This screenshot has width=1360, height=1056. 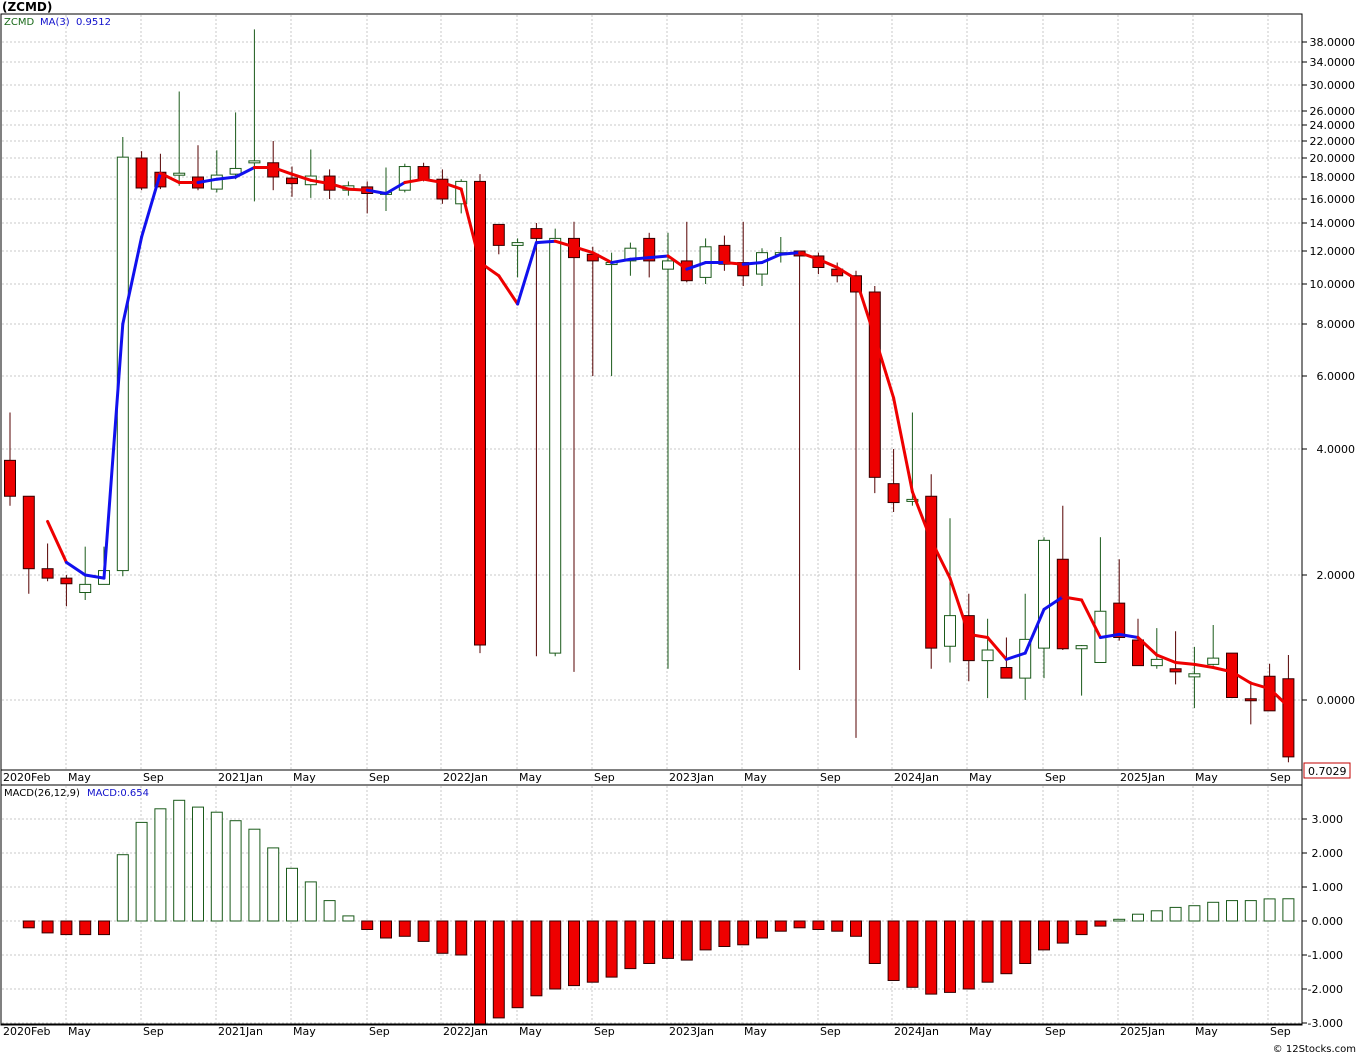 I want to click on macd-x-tick-label: 2023Jan, so click(x=691, y=1031).